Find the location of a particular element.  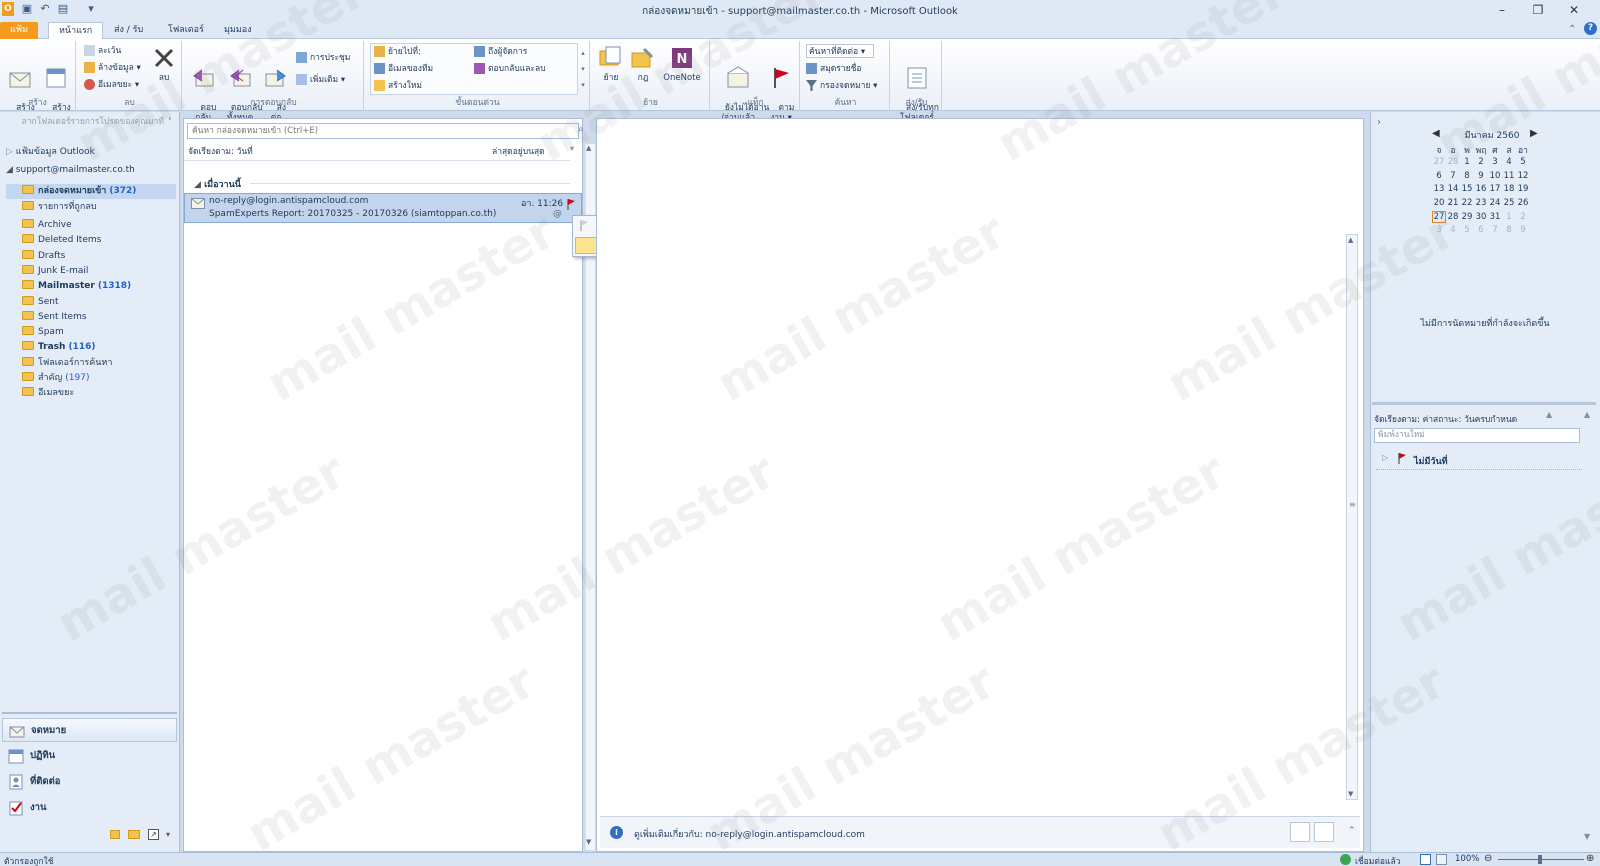

calendar-day: 18 is located at coordinates (1509, 189).